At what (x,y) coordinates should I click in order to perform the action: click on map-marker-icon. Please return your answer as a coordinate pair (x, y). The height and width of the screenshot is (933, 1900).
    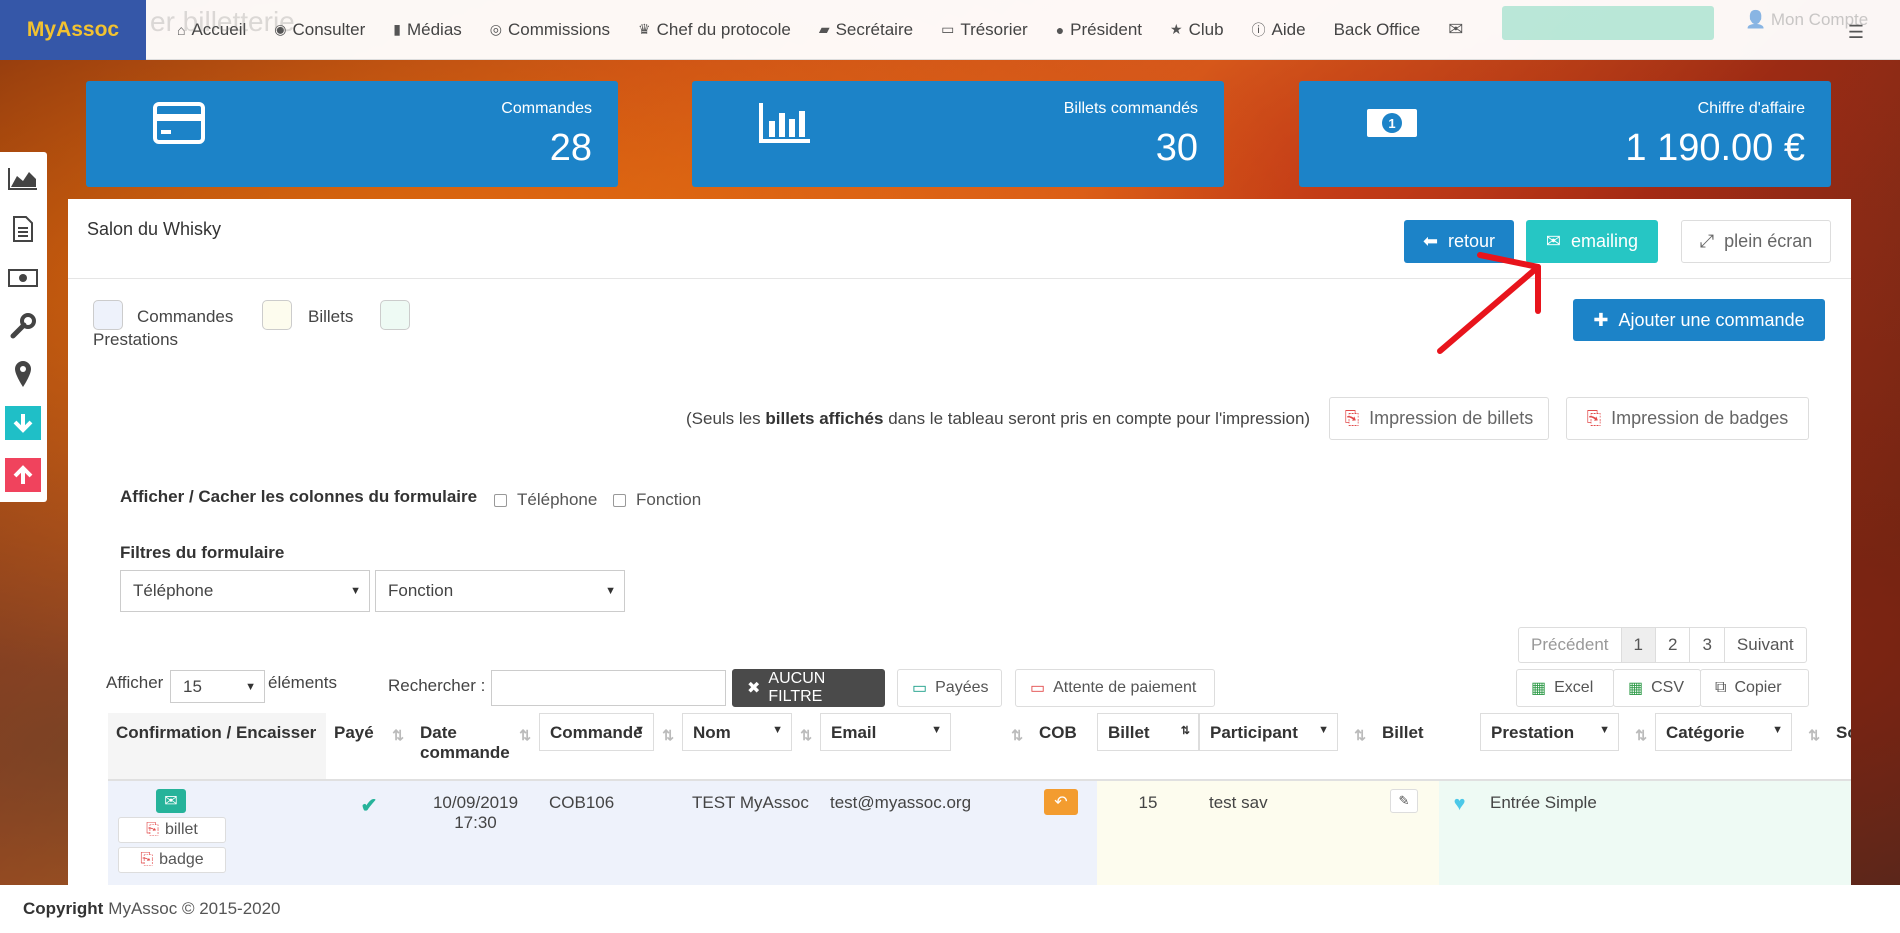
    Looking at the image, I should click on (23, 374).